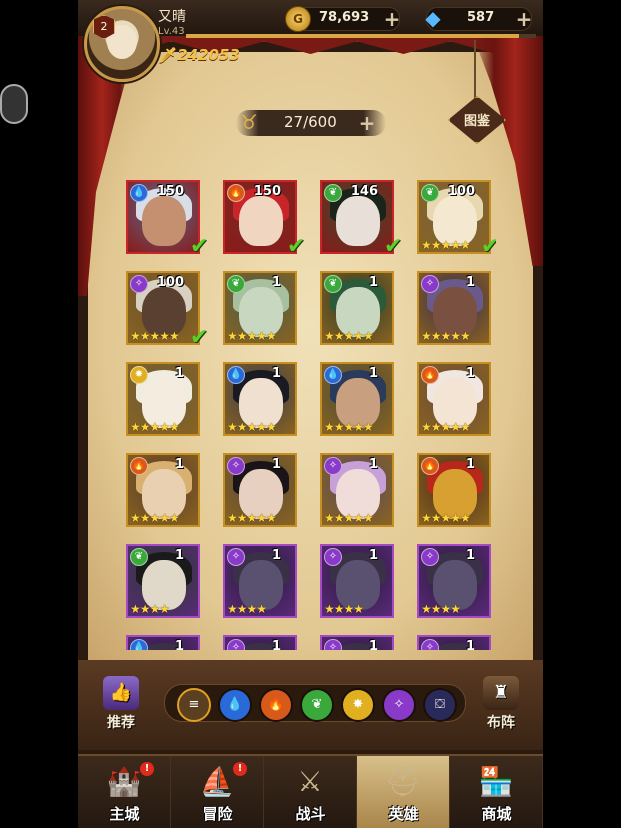 This screenshot has width=621, height=828. I want to click on hero-card: ❦ 100 ★★★★★, so click(454, 217).